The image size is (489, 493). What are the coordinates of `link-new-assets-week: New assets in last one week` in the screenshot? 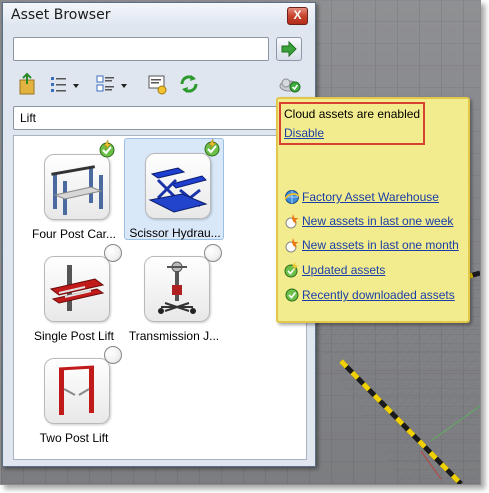 It's located at (368, 221).